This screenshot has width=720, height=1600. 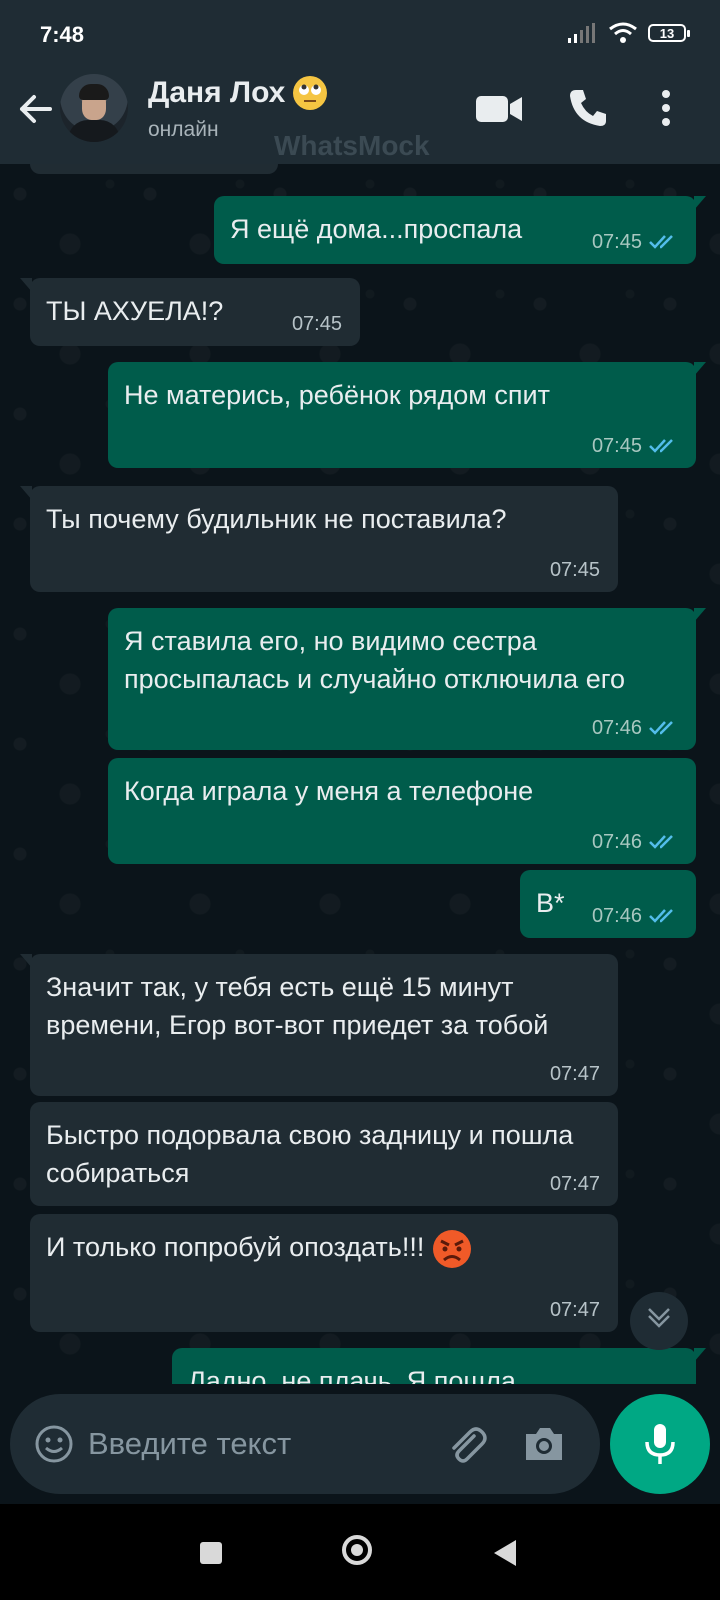 What do you see at coordinates (352, 145) in the screenshot?
I see `watermark: WhatsMock` at bounding box center [352, 145].